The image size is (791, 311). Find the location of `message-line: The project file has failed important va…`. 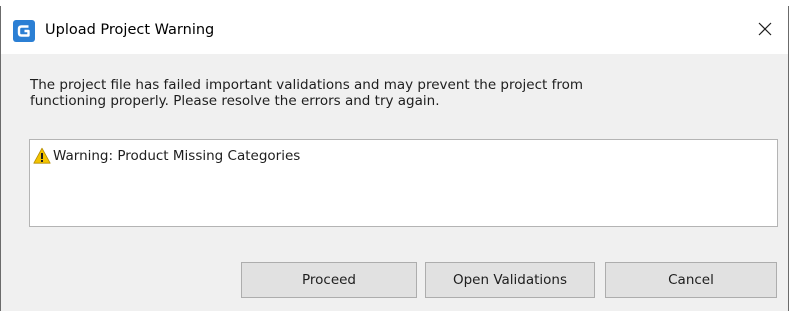

message-line: The project file has failed important va… is located at coordinates (306, 85).